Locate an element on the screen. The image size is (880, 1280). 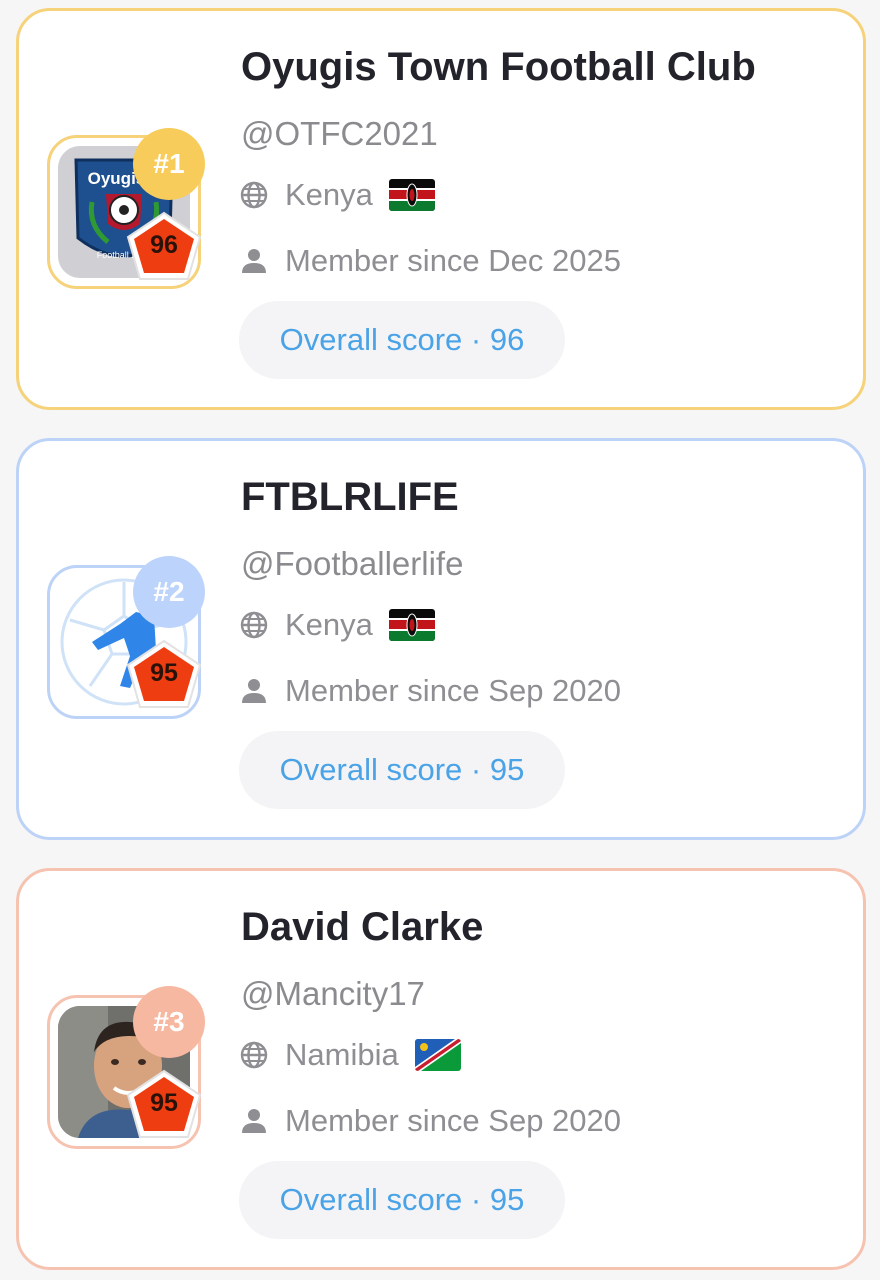
overall-score-pill: Overall score · 96 is located at coordinates (402, 340).